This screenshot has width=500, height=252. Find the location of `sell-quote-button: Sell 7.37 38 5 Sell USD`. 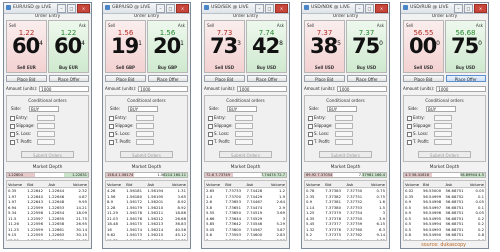

sell-quote-button: Sell 7.37 38 5 Sell USD is located at coordinates (324, 46).